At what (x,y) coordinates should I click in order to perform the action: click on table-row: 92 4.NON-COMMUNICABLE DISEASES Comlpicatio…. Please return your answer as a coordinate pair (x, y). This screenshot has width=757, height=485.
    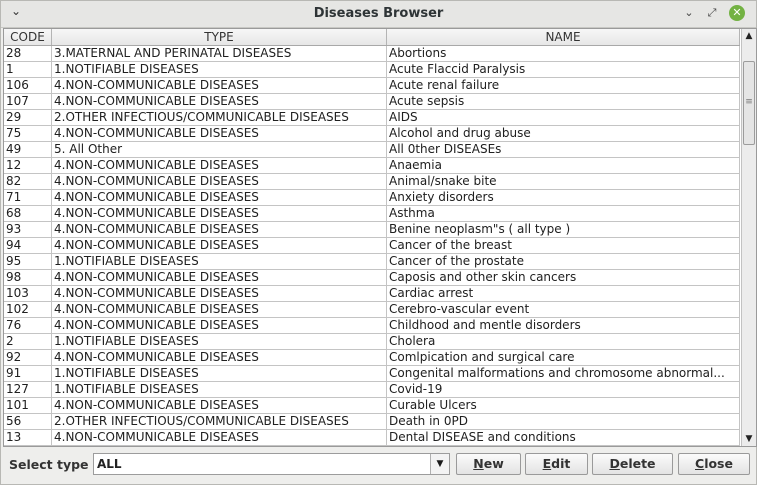
    Looking at the image, I should click on (372, 358).